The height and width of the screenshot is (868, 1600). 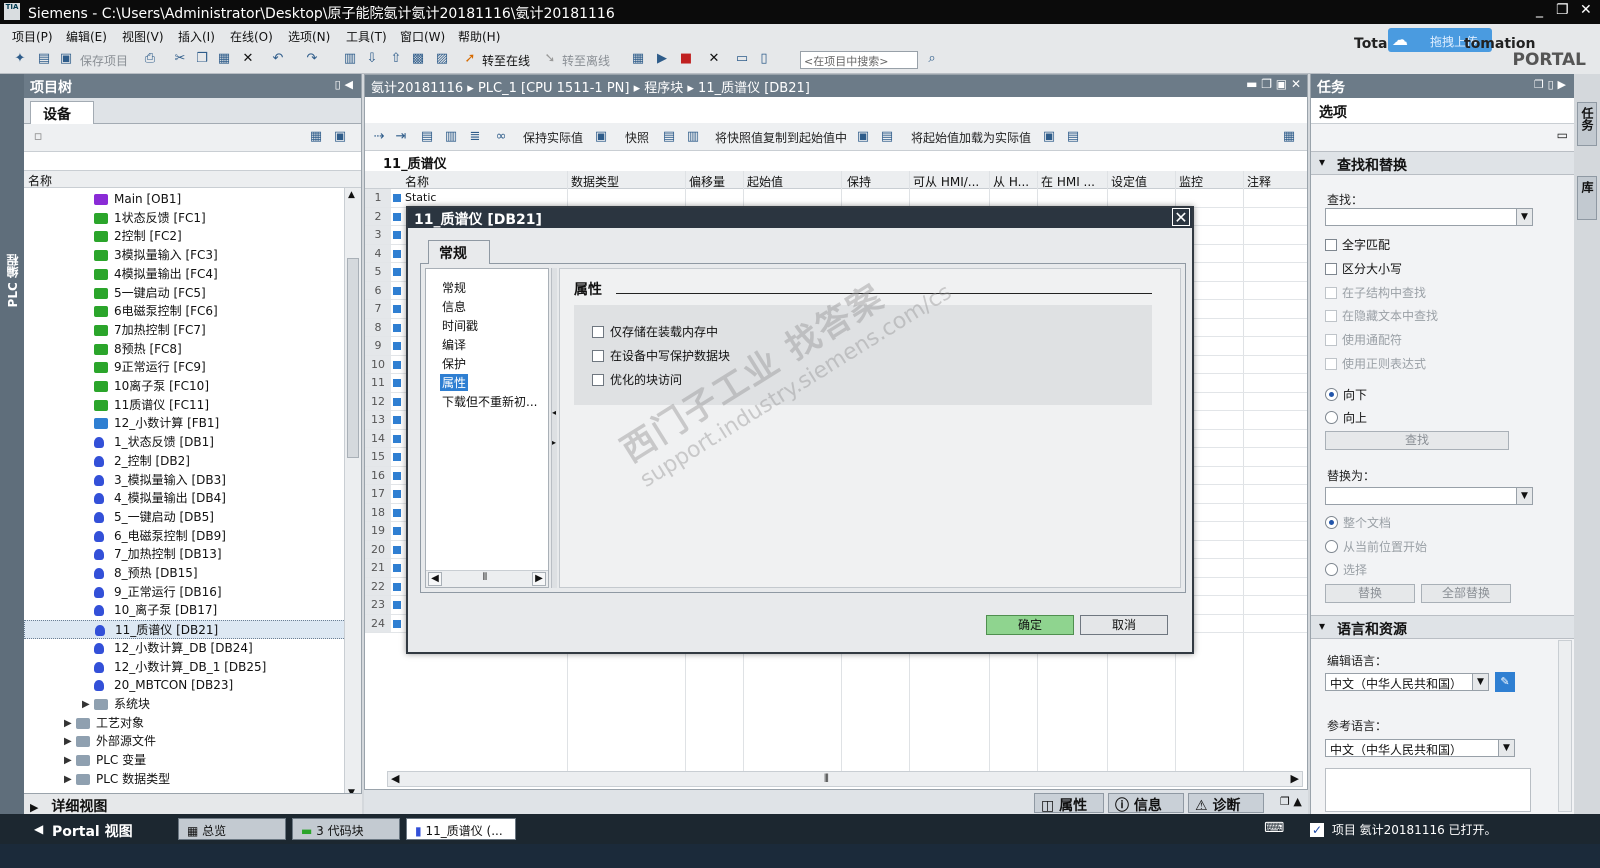 What do you see at coordinates (185, 667) in the screenshot?
I see `tree-item: 12_小数计算_DB_1 [DB25]` at bounding box center [185, 667].